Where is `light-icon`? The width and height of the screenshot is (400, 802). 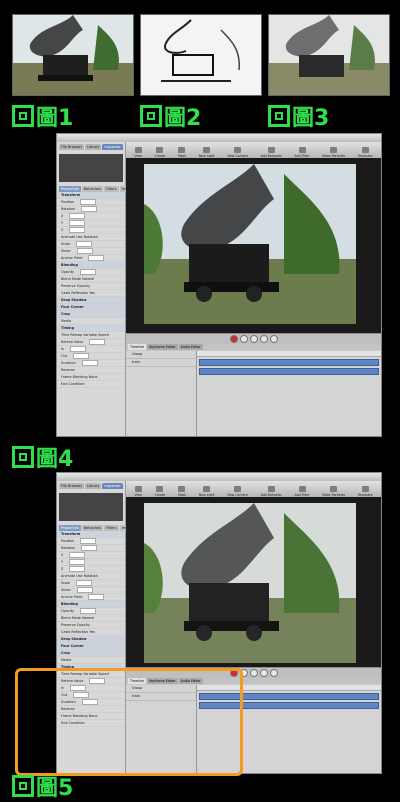 light-icon is located at coordinates (207, 150).